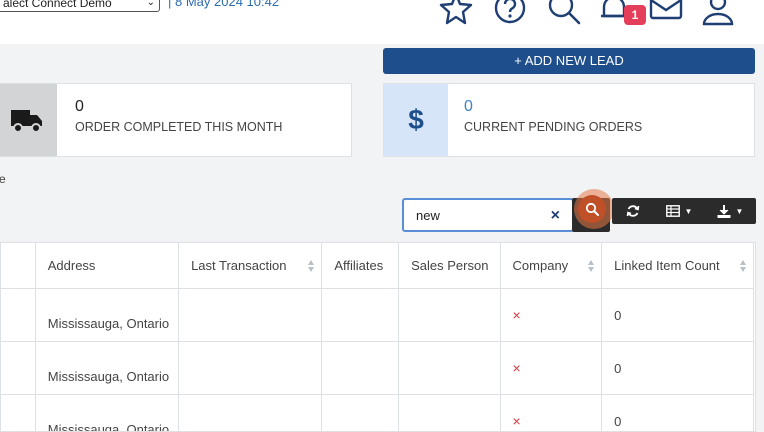 The image size is (764, 432). Describe the element at coordinates (569, 61) in the screenshot. I see `add-new-lead-button: + ADD NEW LEAD` at that location.